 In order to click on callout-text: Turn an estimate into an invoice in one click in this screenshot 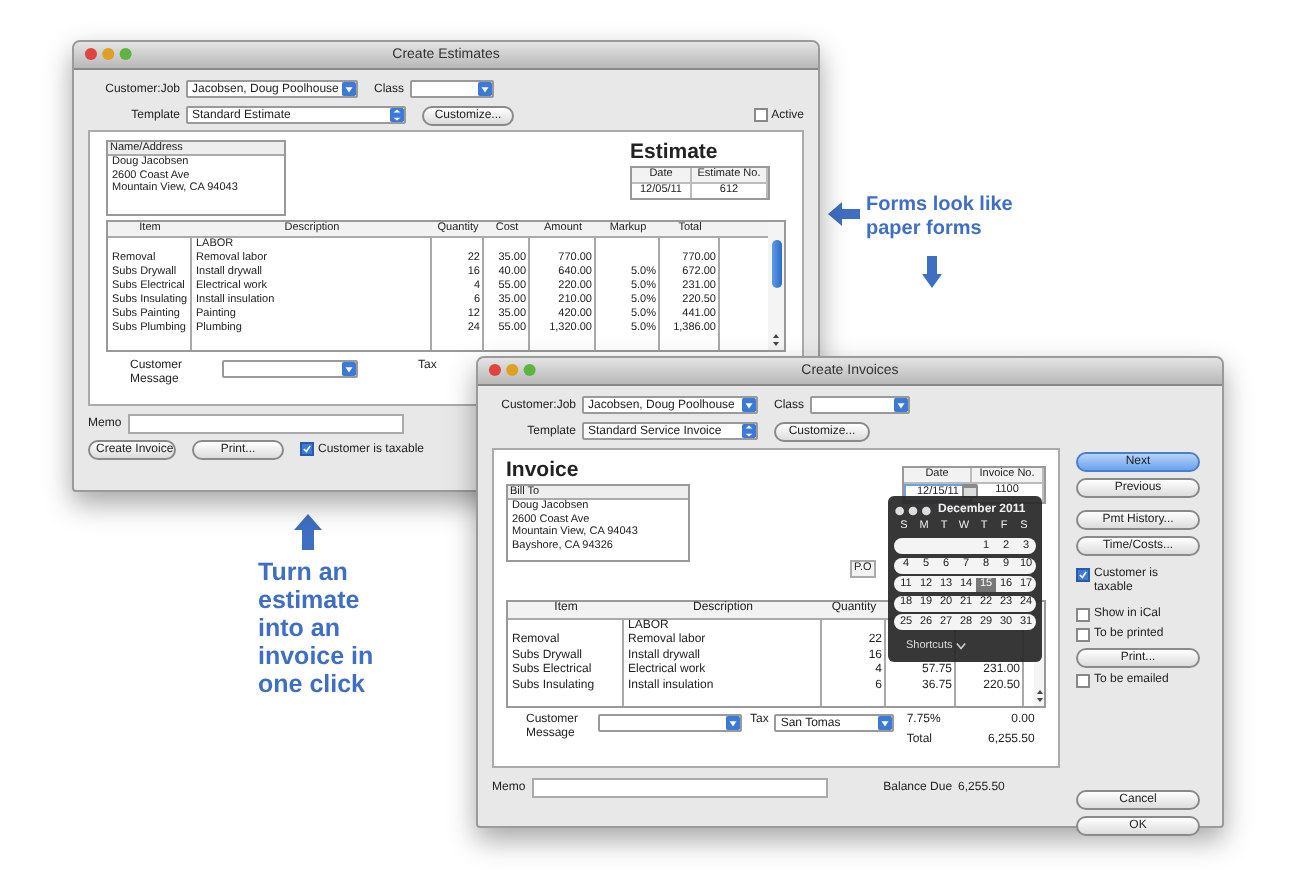, I will do `click(317, 628)`.